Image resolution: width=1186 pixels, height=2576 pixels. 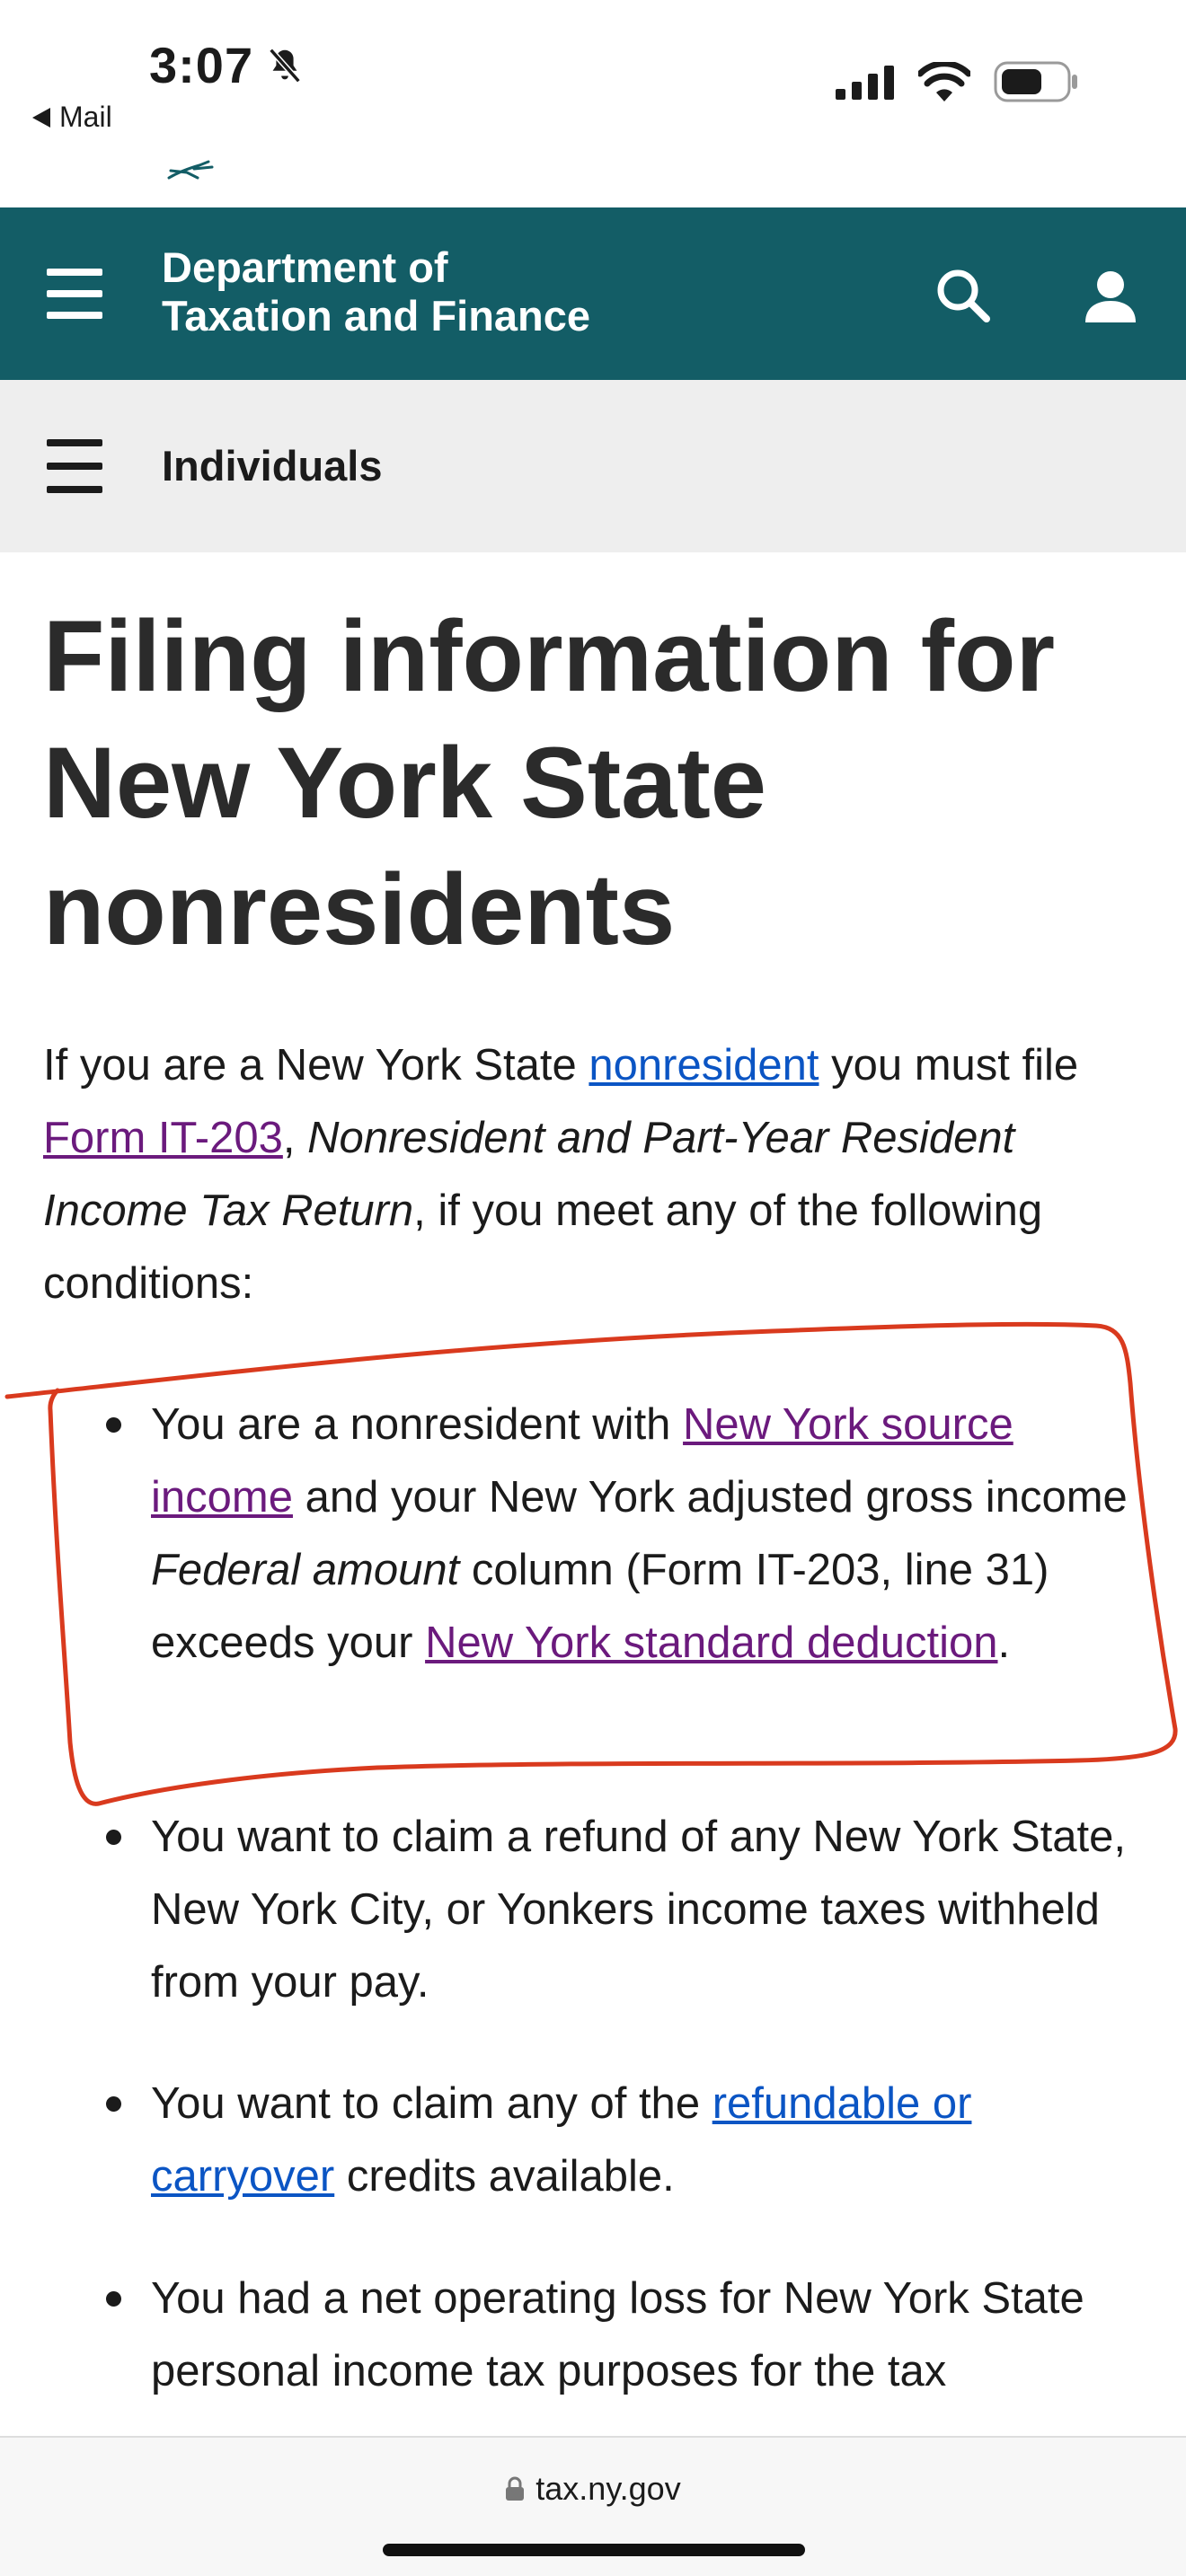 What do you see at coordinates (515, 2488) in the screenshot?
I see `lock-icon` at bounding box center [515, 2488].